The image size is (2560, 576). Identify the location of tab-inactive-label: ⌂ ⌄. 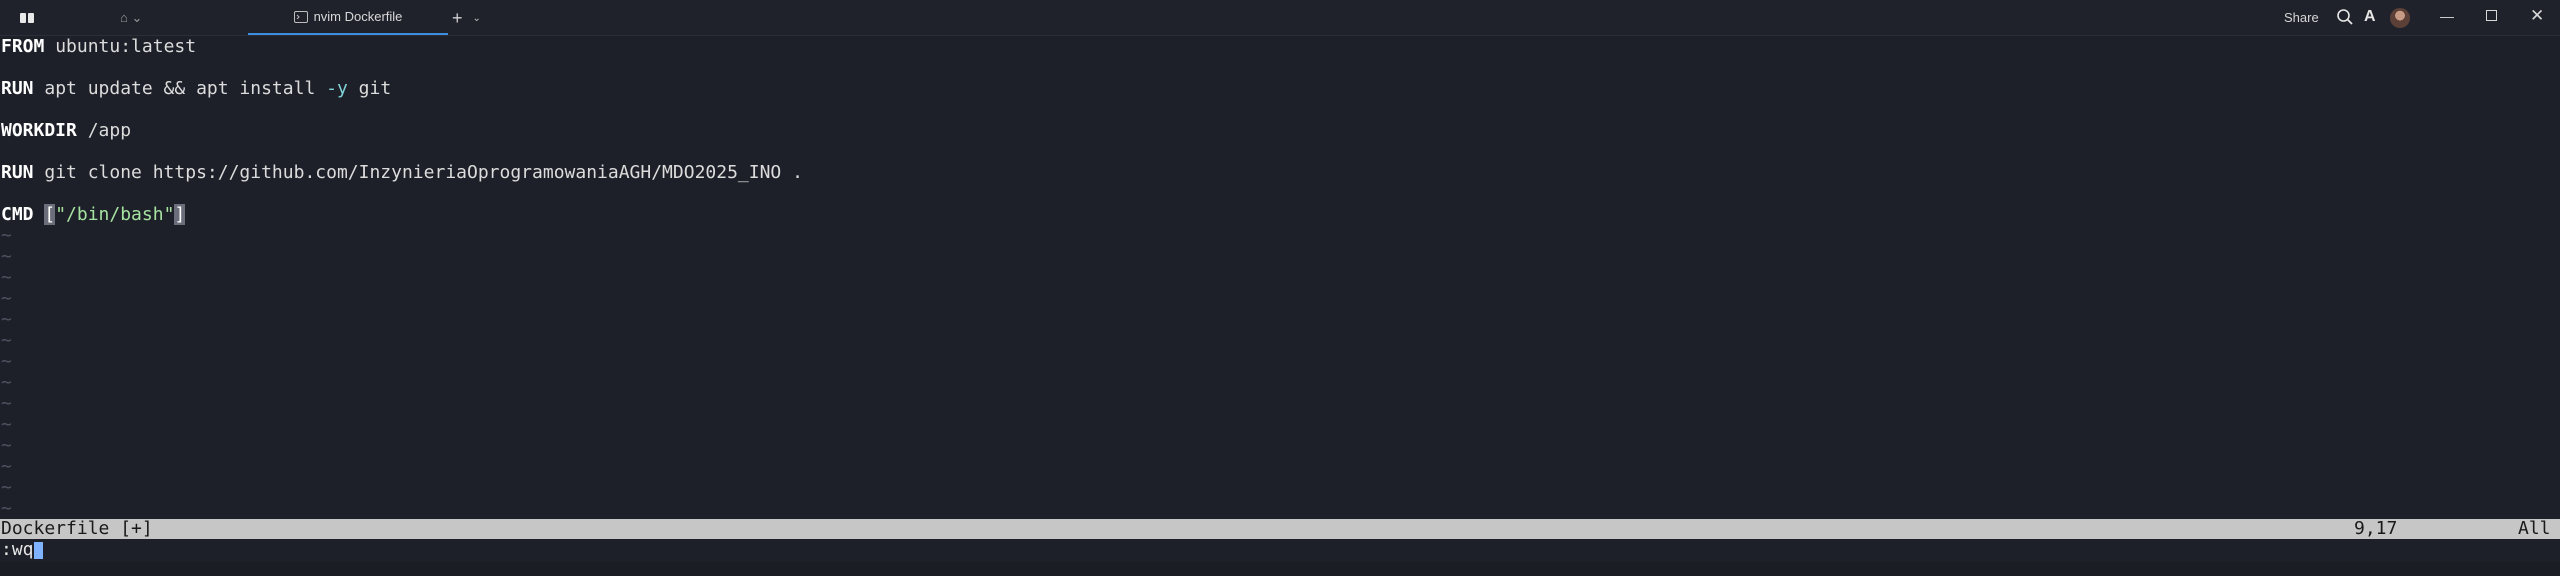
(131, 17).